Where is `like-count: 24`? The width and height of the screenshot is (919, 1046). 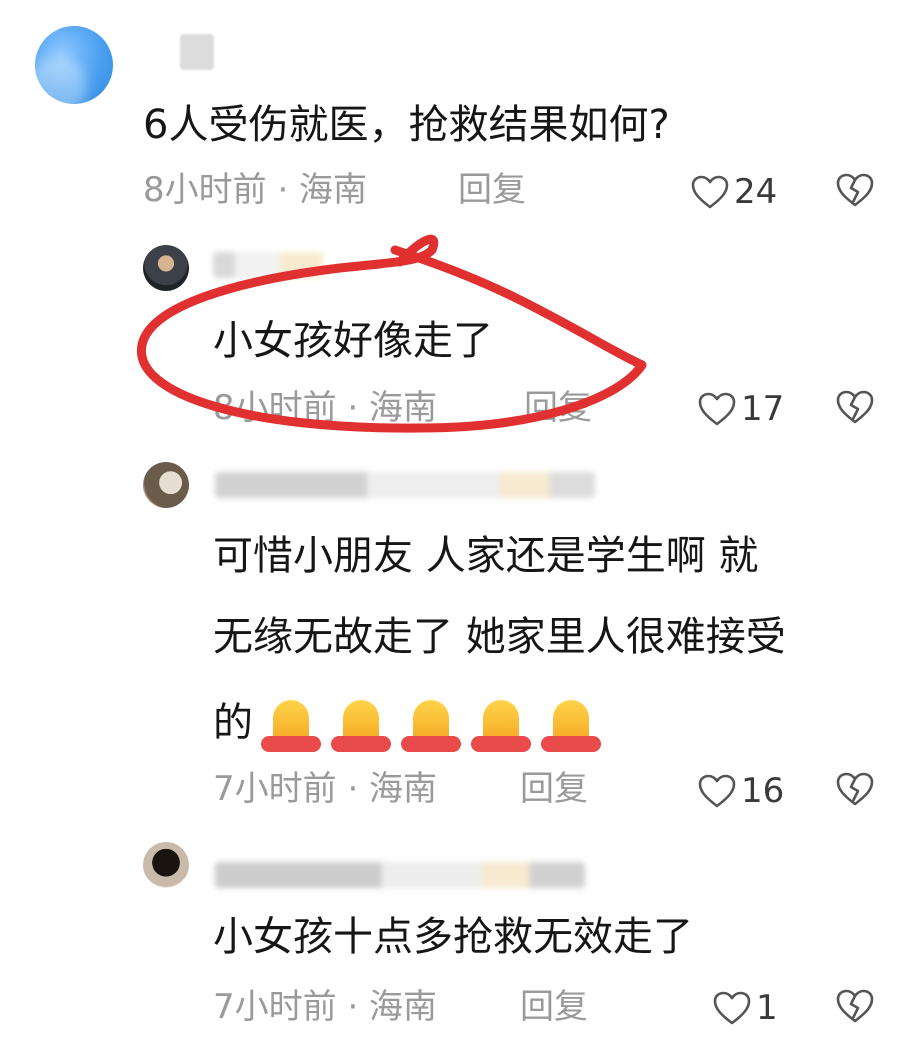 like-count: 24 is located at coordinates (756, 192).